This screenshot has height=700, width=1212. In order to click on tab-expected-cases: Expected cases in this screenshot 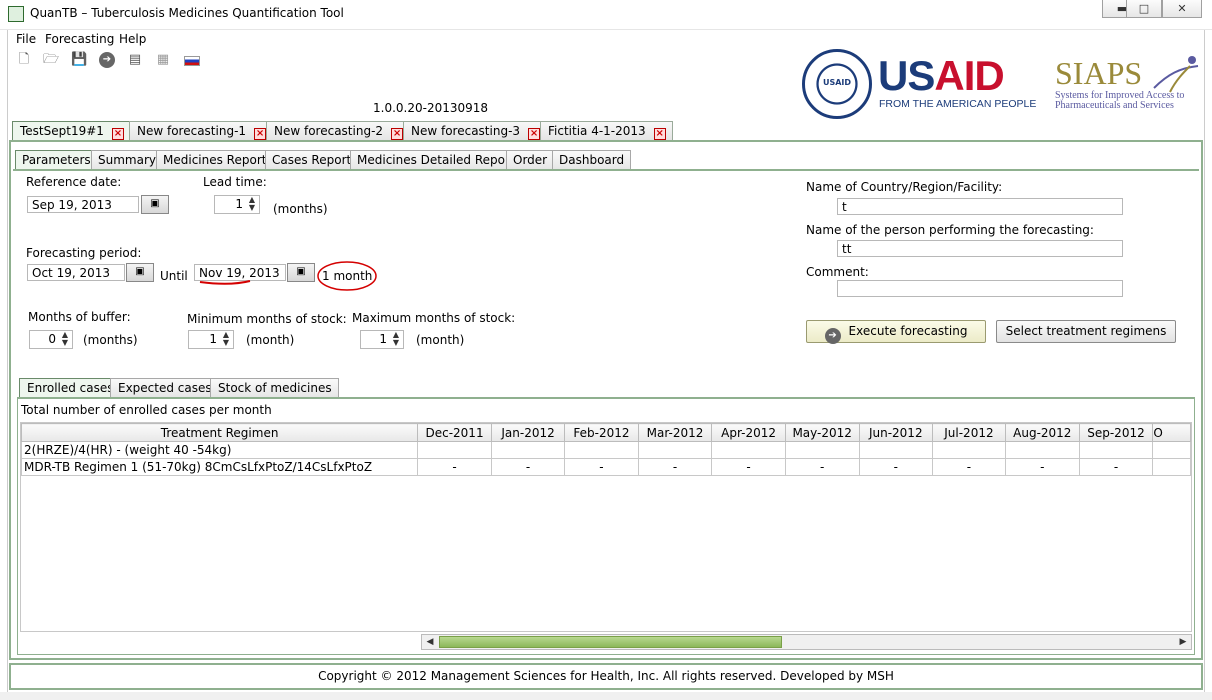, I will do `click(164, 387)`.